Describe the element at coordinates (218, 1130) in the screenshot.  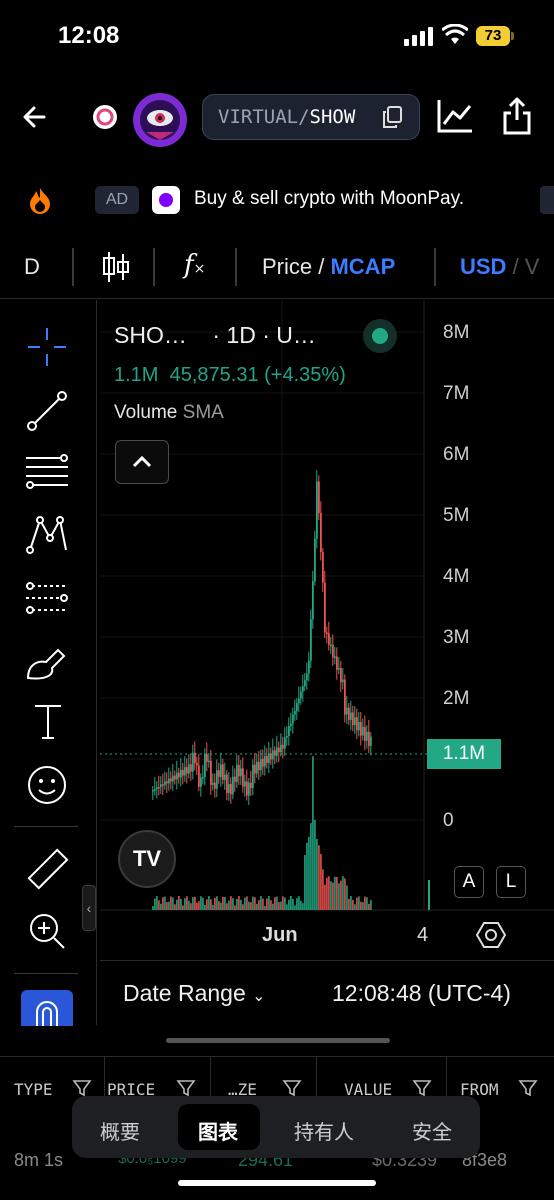
I see `tab-chart: 图表` at that location.